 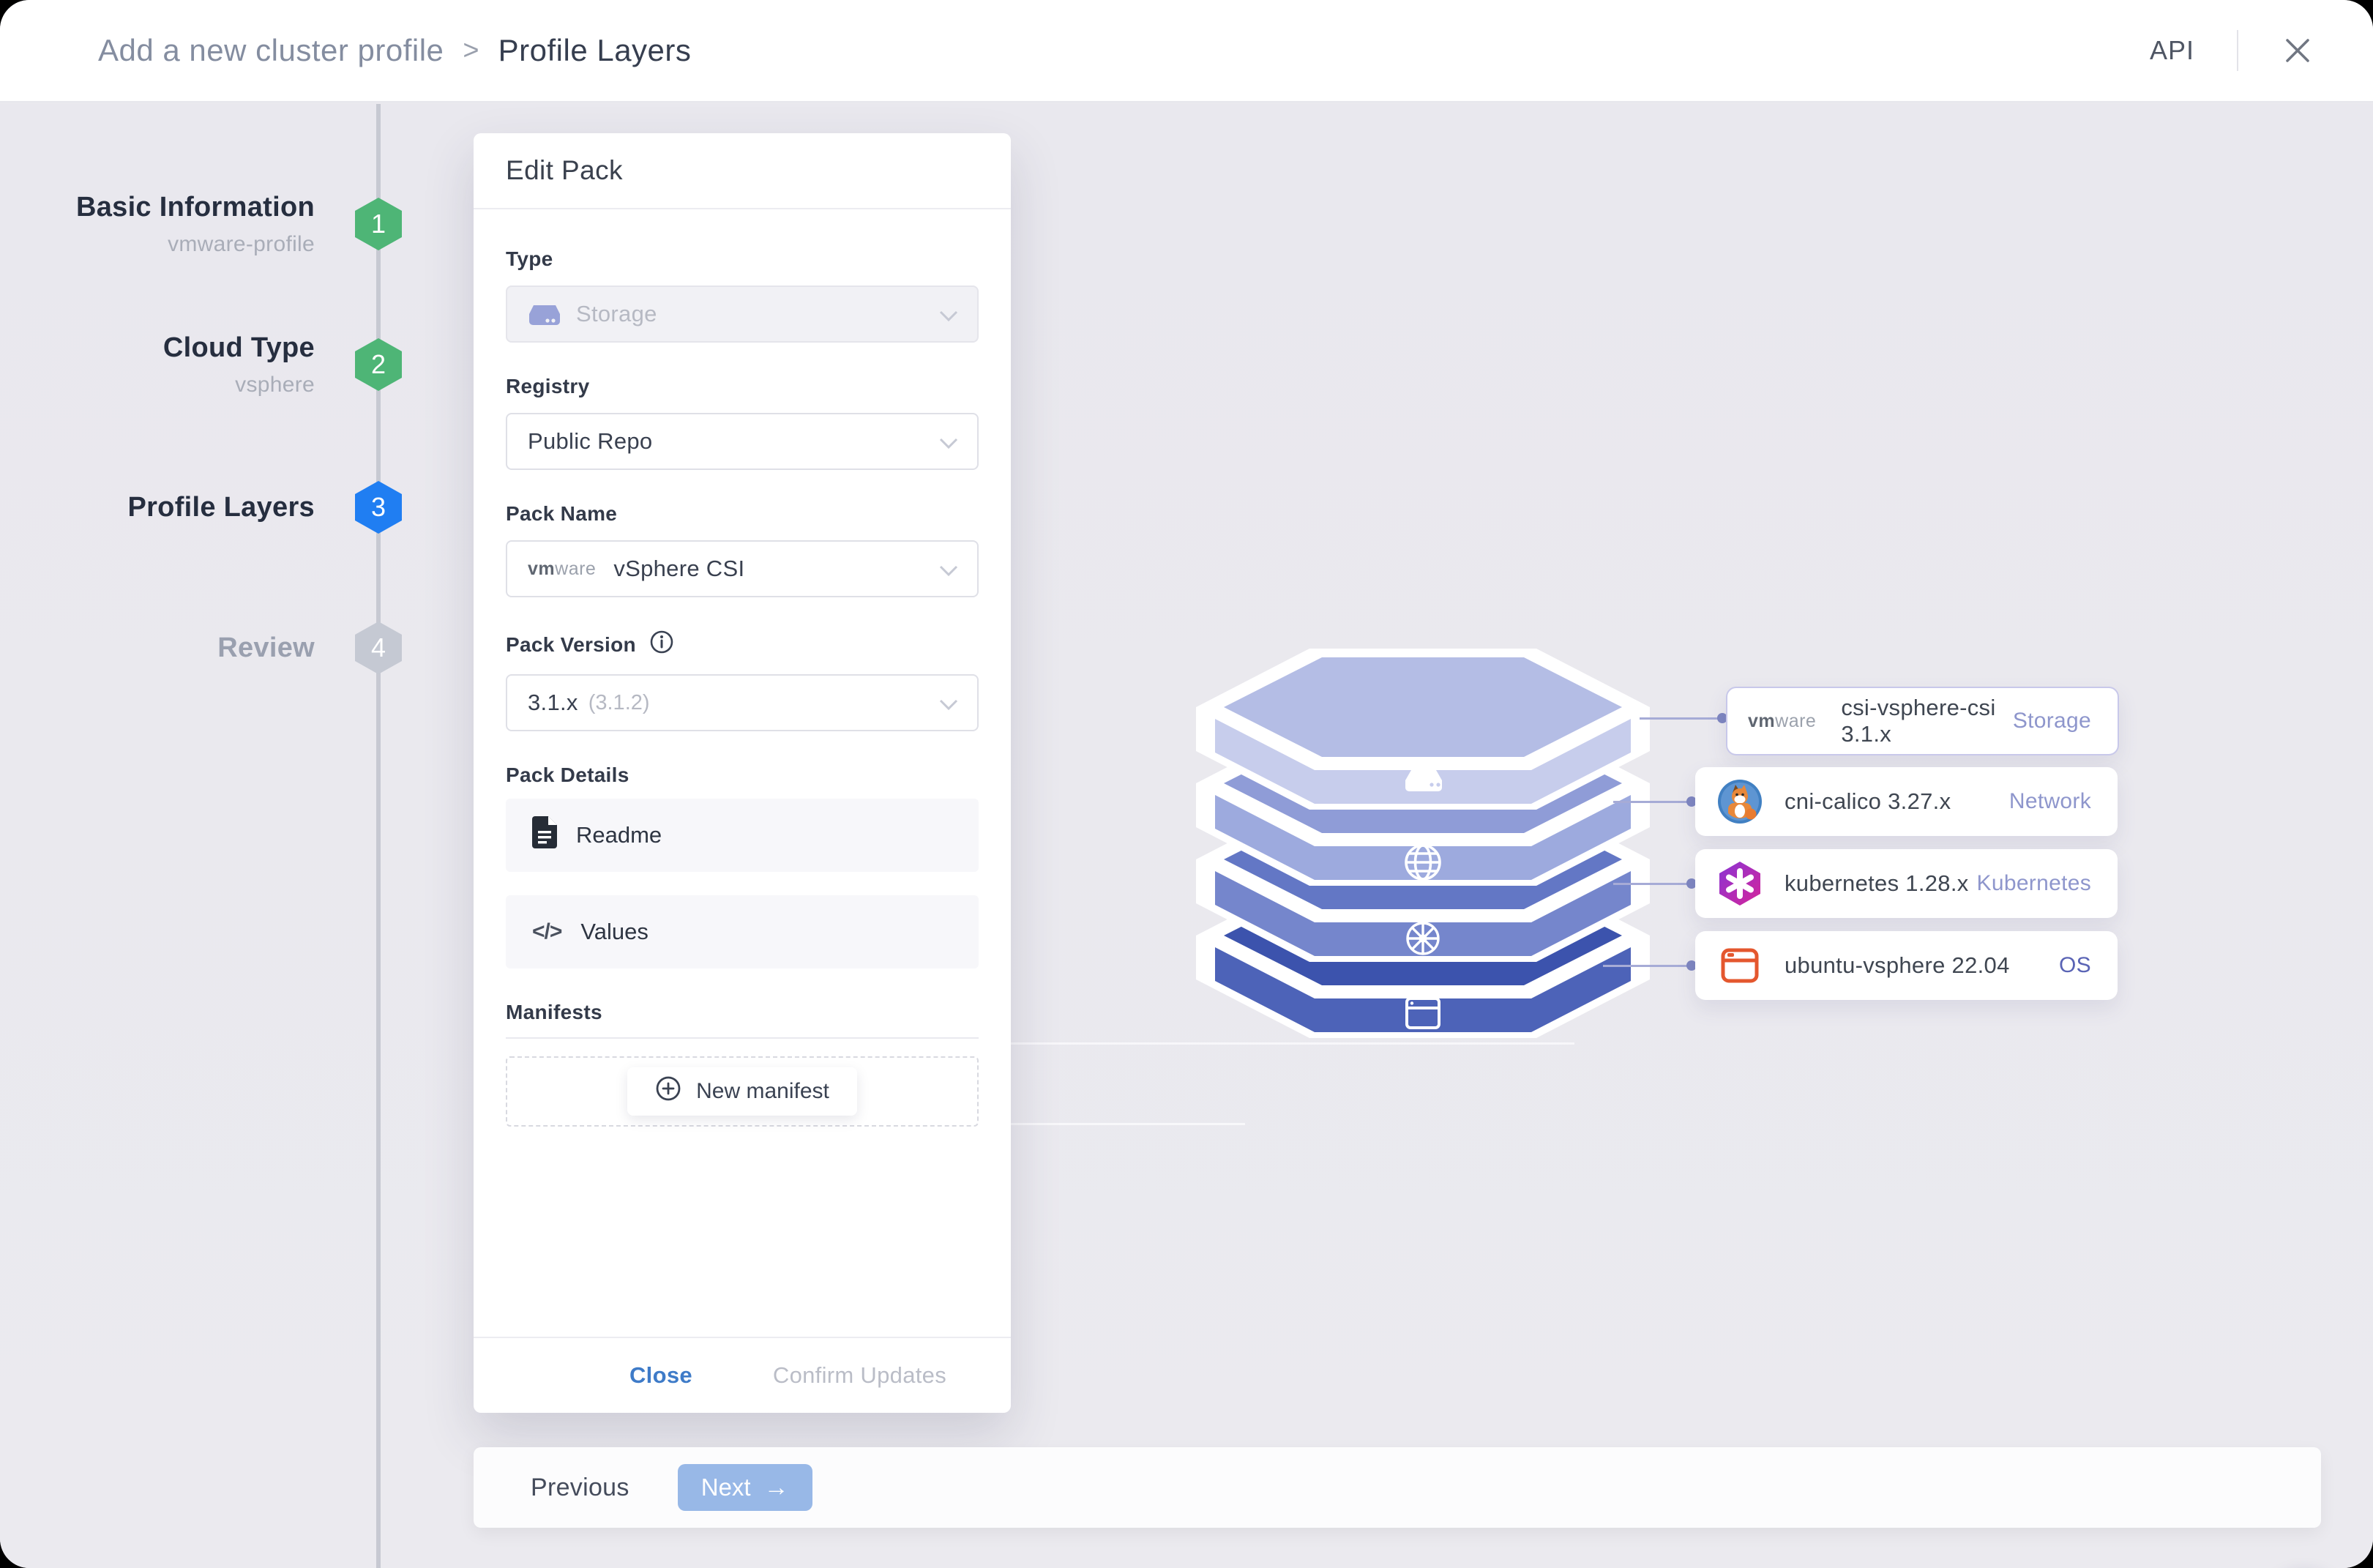 I want to click on registry-label: Registry, so click(x=548, y=386).